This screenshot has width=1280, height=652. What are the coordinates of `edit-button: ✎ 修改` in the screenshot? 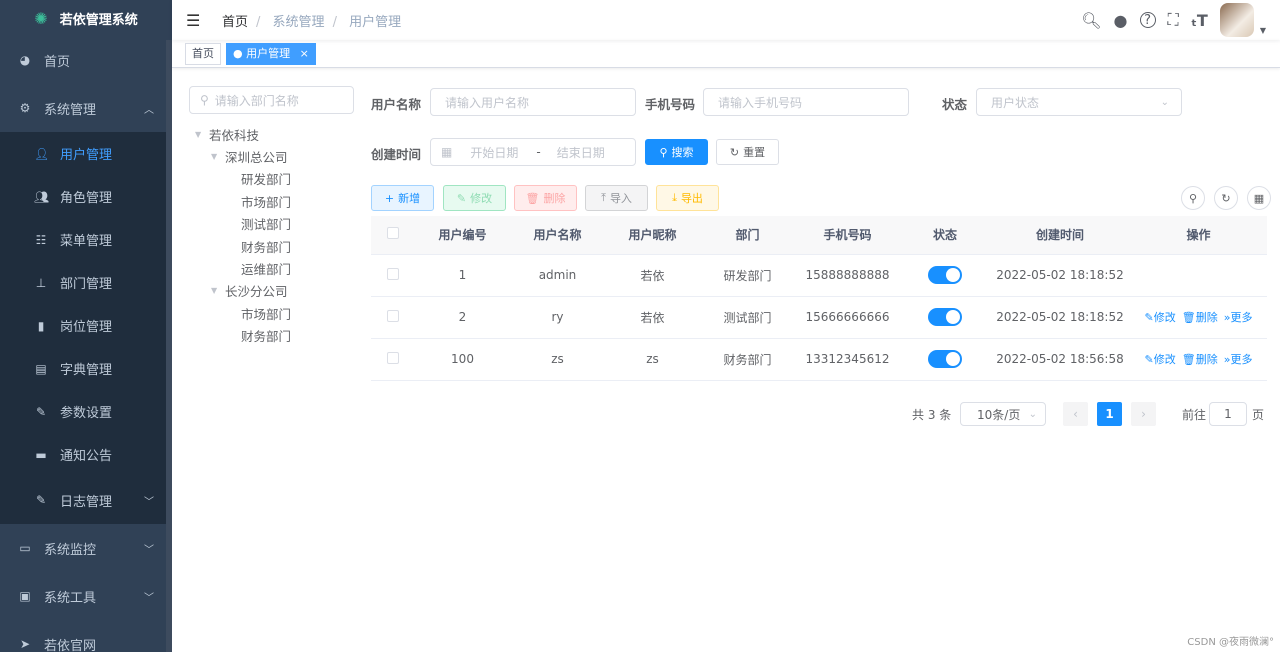 It's located at (474, 198).